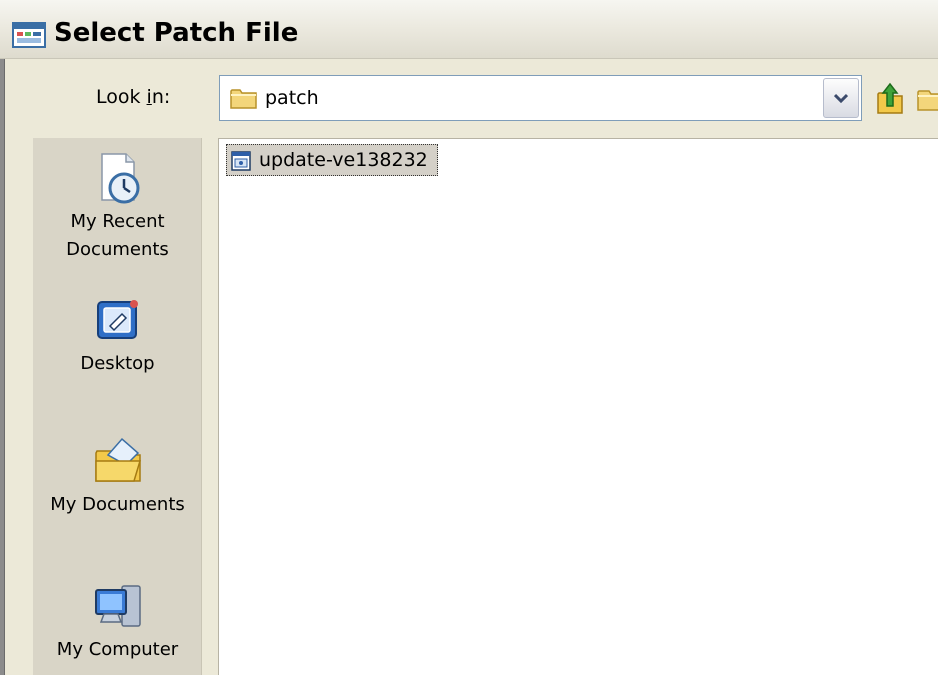 The height and width of the screenshot is (675, 938). I want to click on file-item-selected: update-ve138232, so click(332, 160).